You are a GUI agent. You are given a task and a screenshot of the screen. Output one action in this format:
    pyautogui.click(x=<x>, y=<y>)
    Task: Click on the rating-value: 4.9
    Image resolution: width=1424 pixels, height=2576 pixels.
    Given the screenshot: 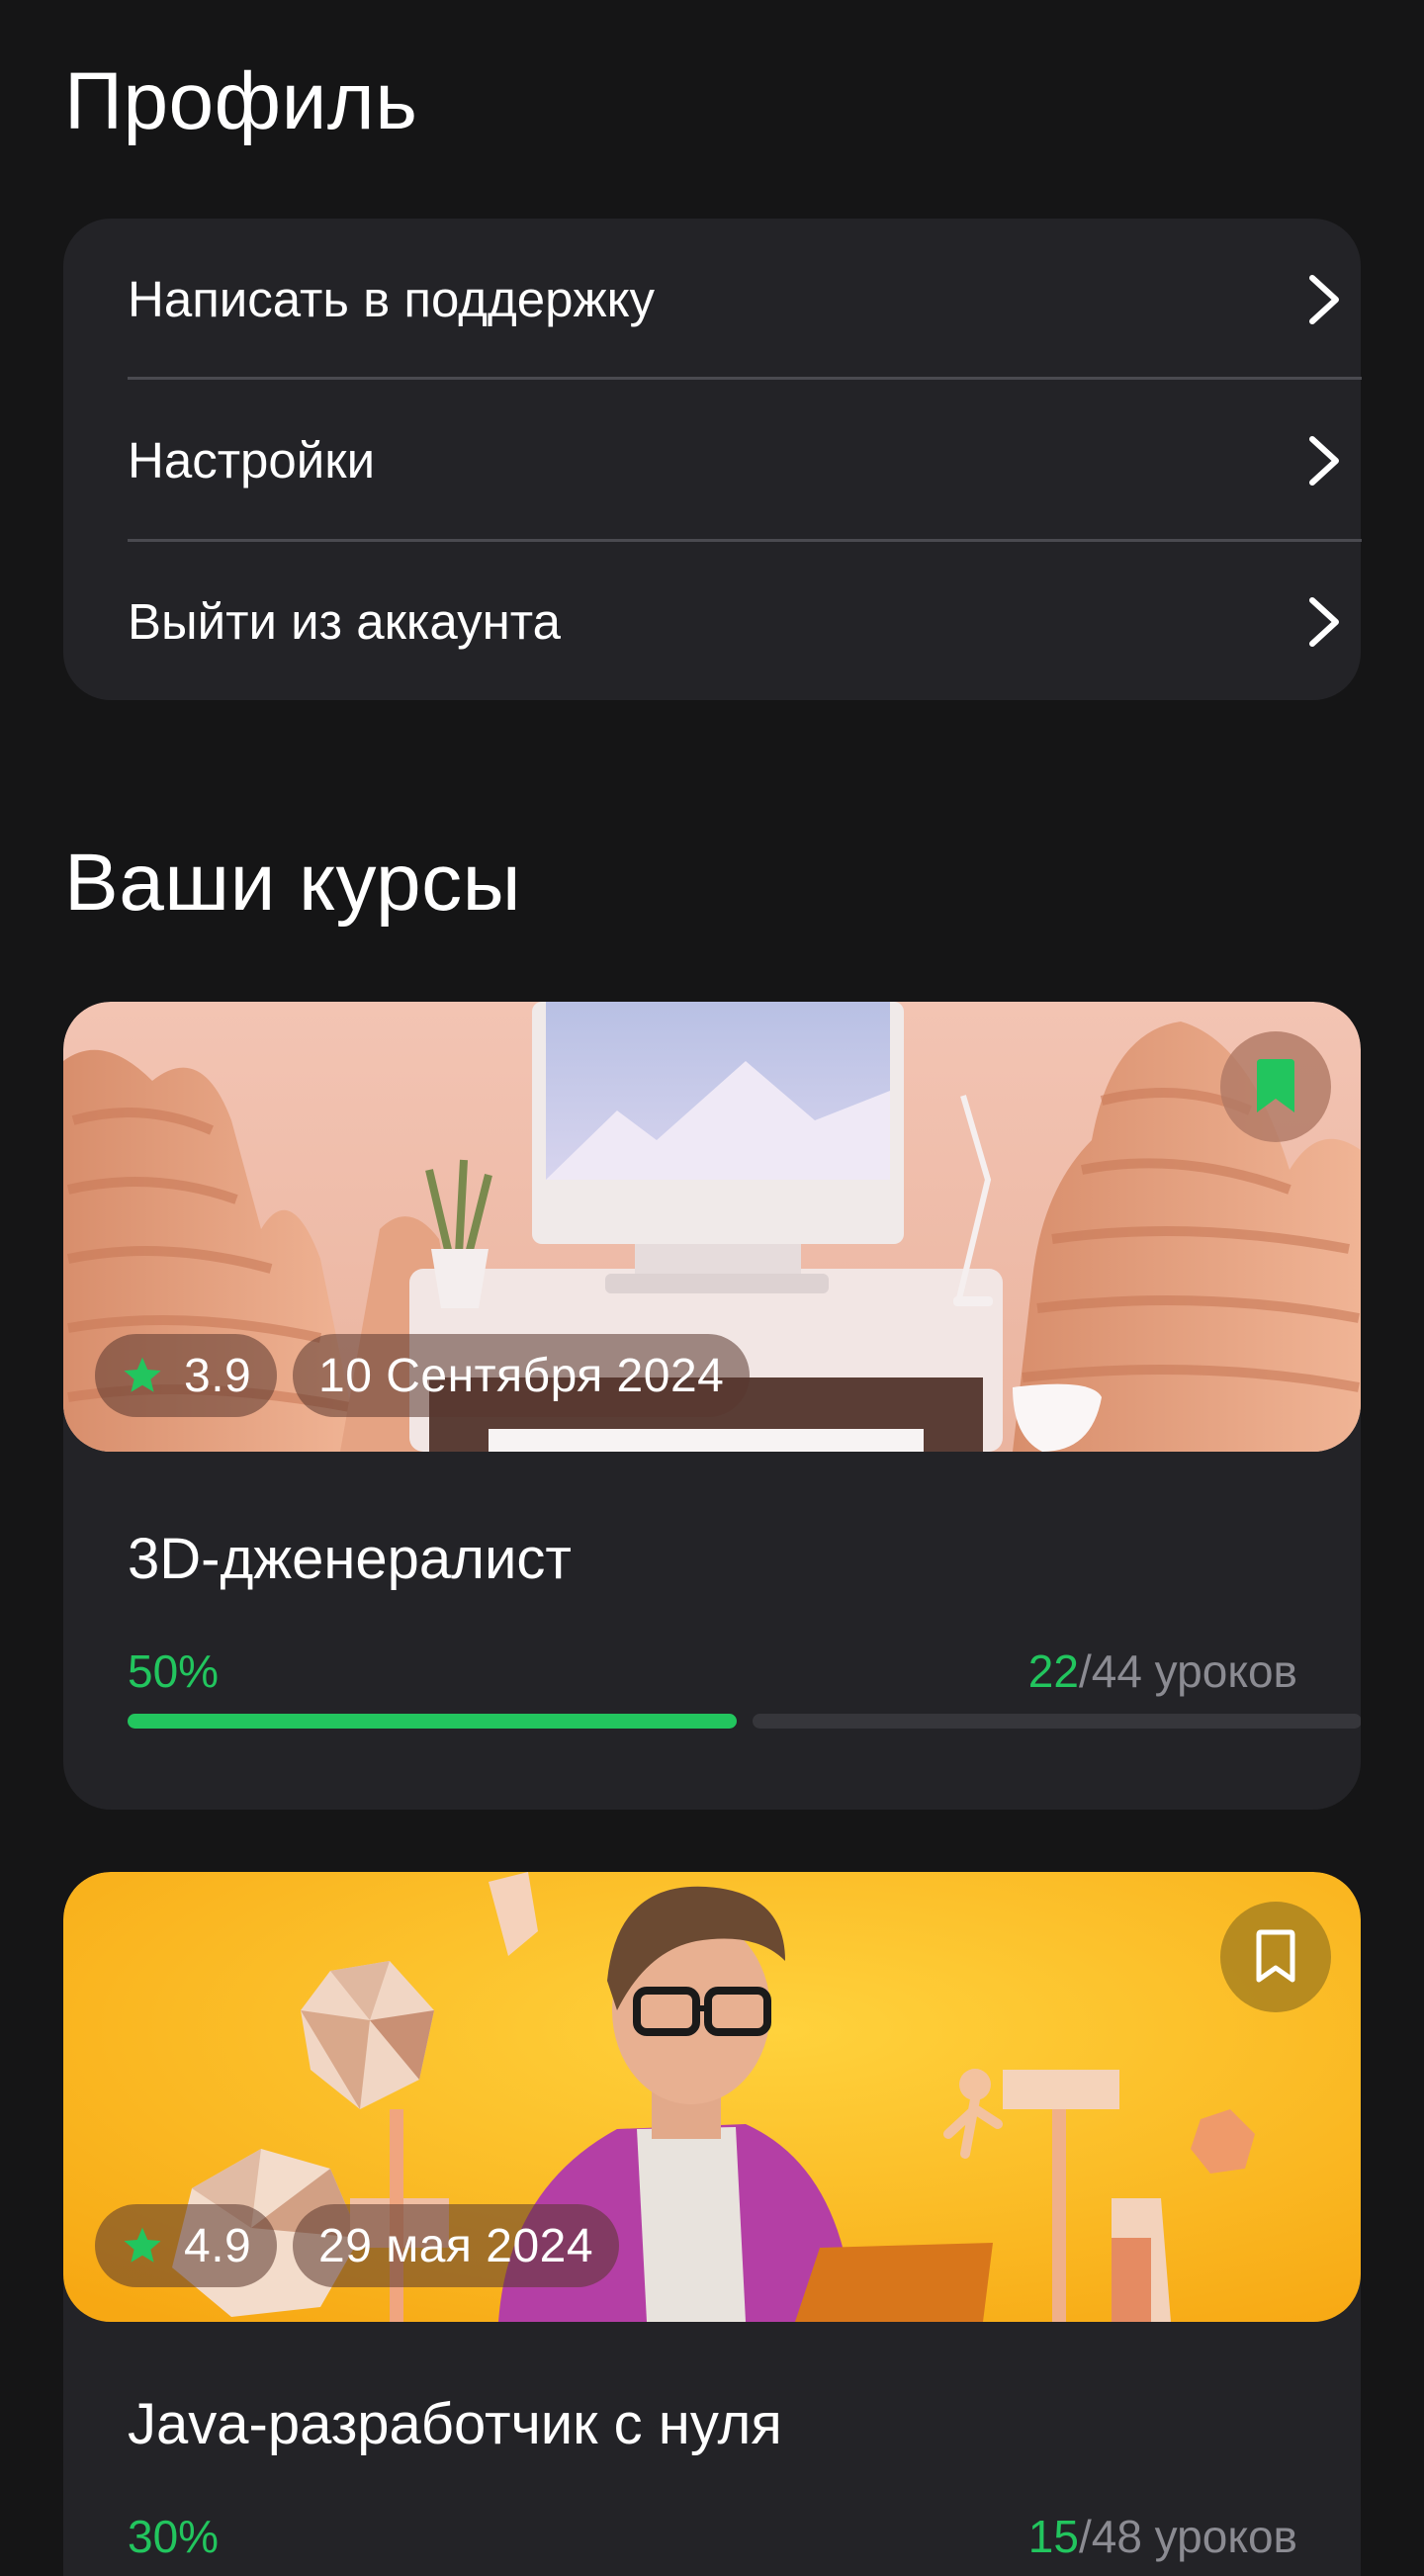 What is the action you would take?
    pyautogui.click(x=218, y=2245)
    